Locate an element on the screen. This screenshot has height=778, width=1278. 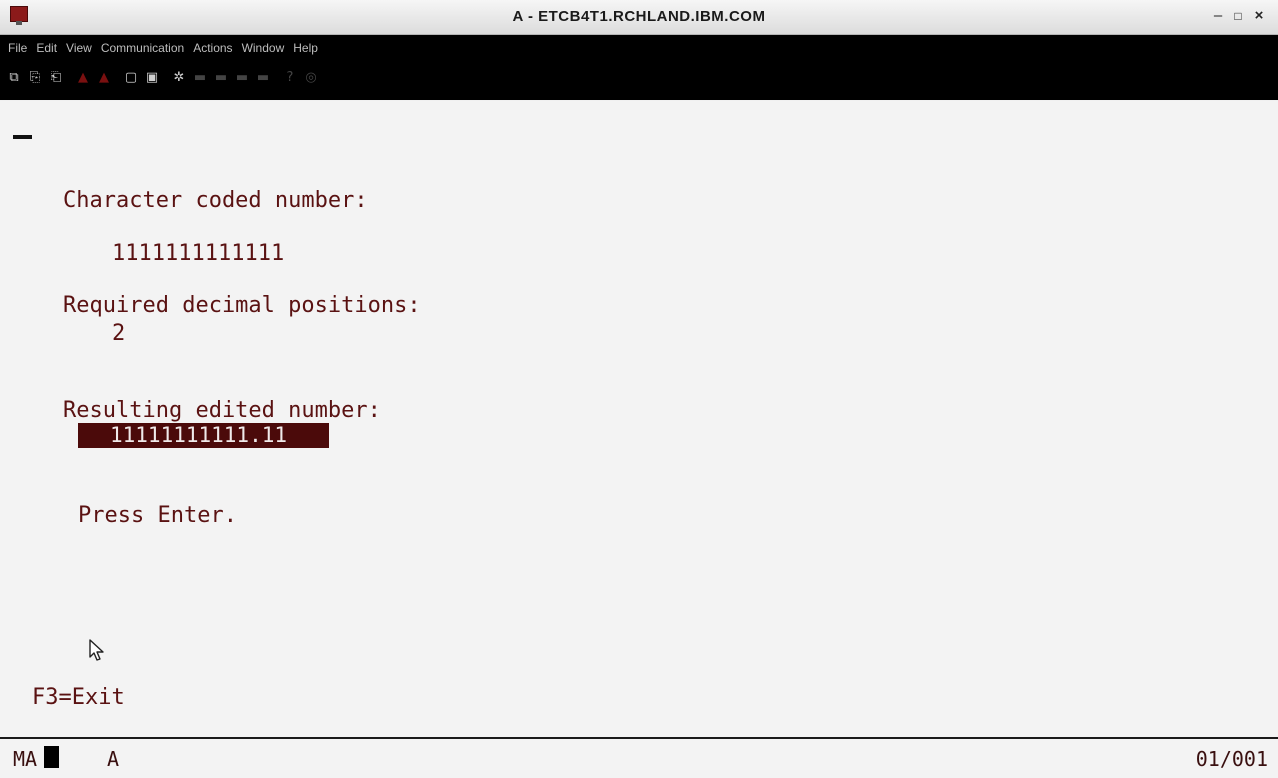
record-icon: ▬ is located at coordinates (200, 78).